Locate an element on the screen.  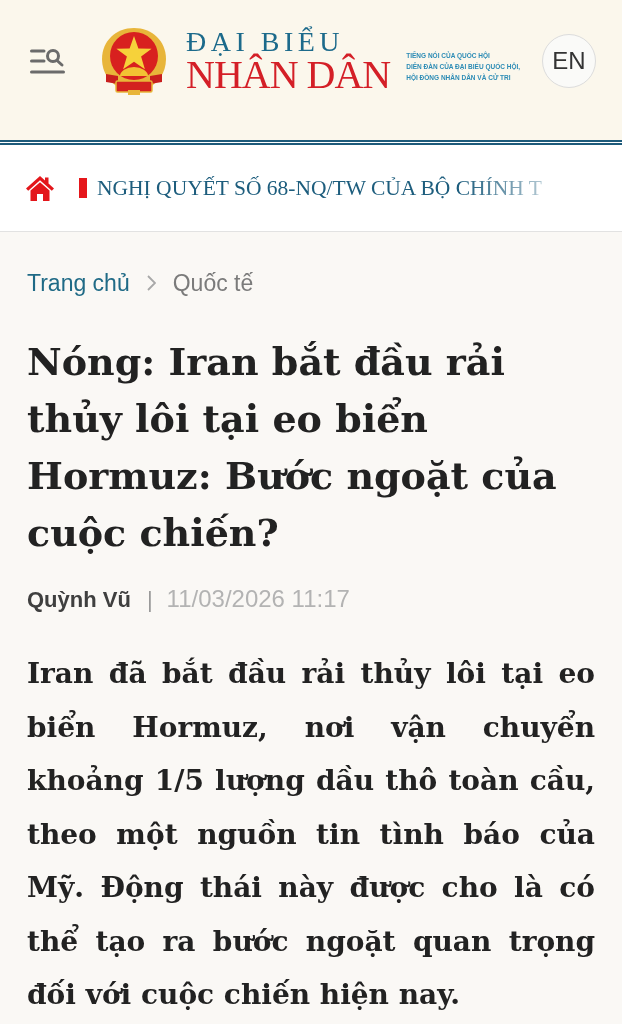
menu-search-icon is located at coordinates (47, 61).